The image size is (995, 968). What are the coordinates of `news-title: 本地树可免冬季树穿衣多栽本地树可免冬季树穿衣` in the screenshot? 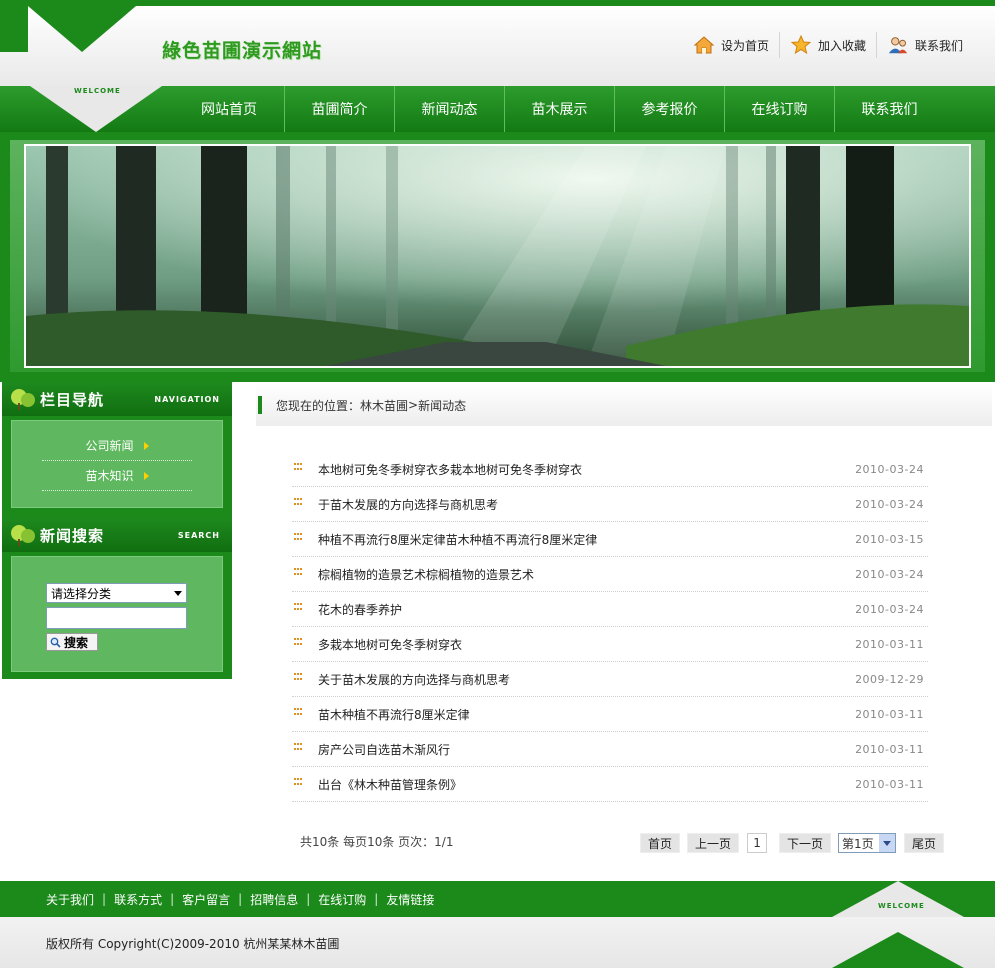 It's located at (450, 469).